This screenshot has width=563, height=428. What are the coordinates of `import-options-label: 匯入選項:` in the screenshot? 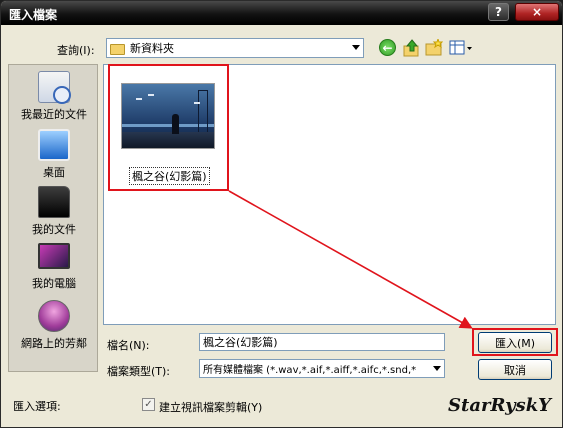 It's located at (37, 406).